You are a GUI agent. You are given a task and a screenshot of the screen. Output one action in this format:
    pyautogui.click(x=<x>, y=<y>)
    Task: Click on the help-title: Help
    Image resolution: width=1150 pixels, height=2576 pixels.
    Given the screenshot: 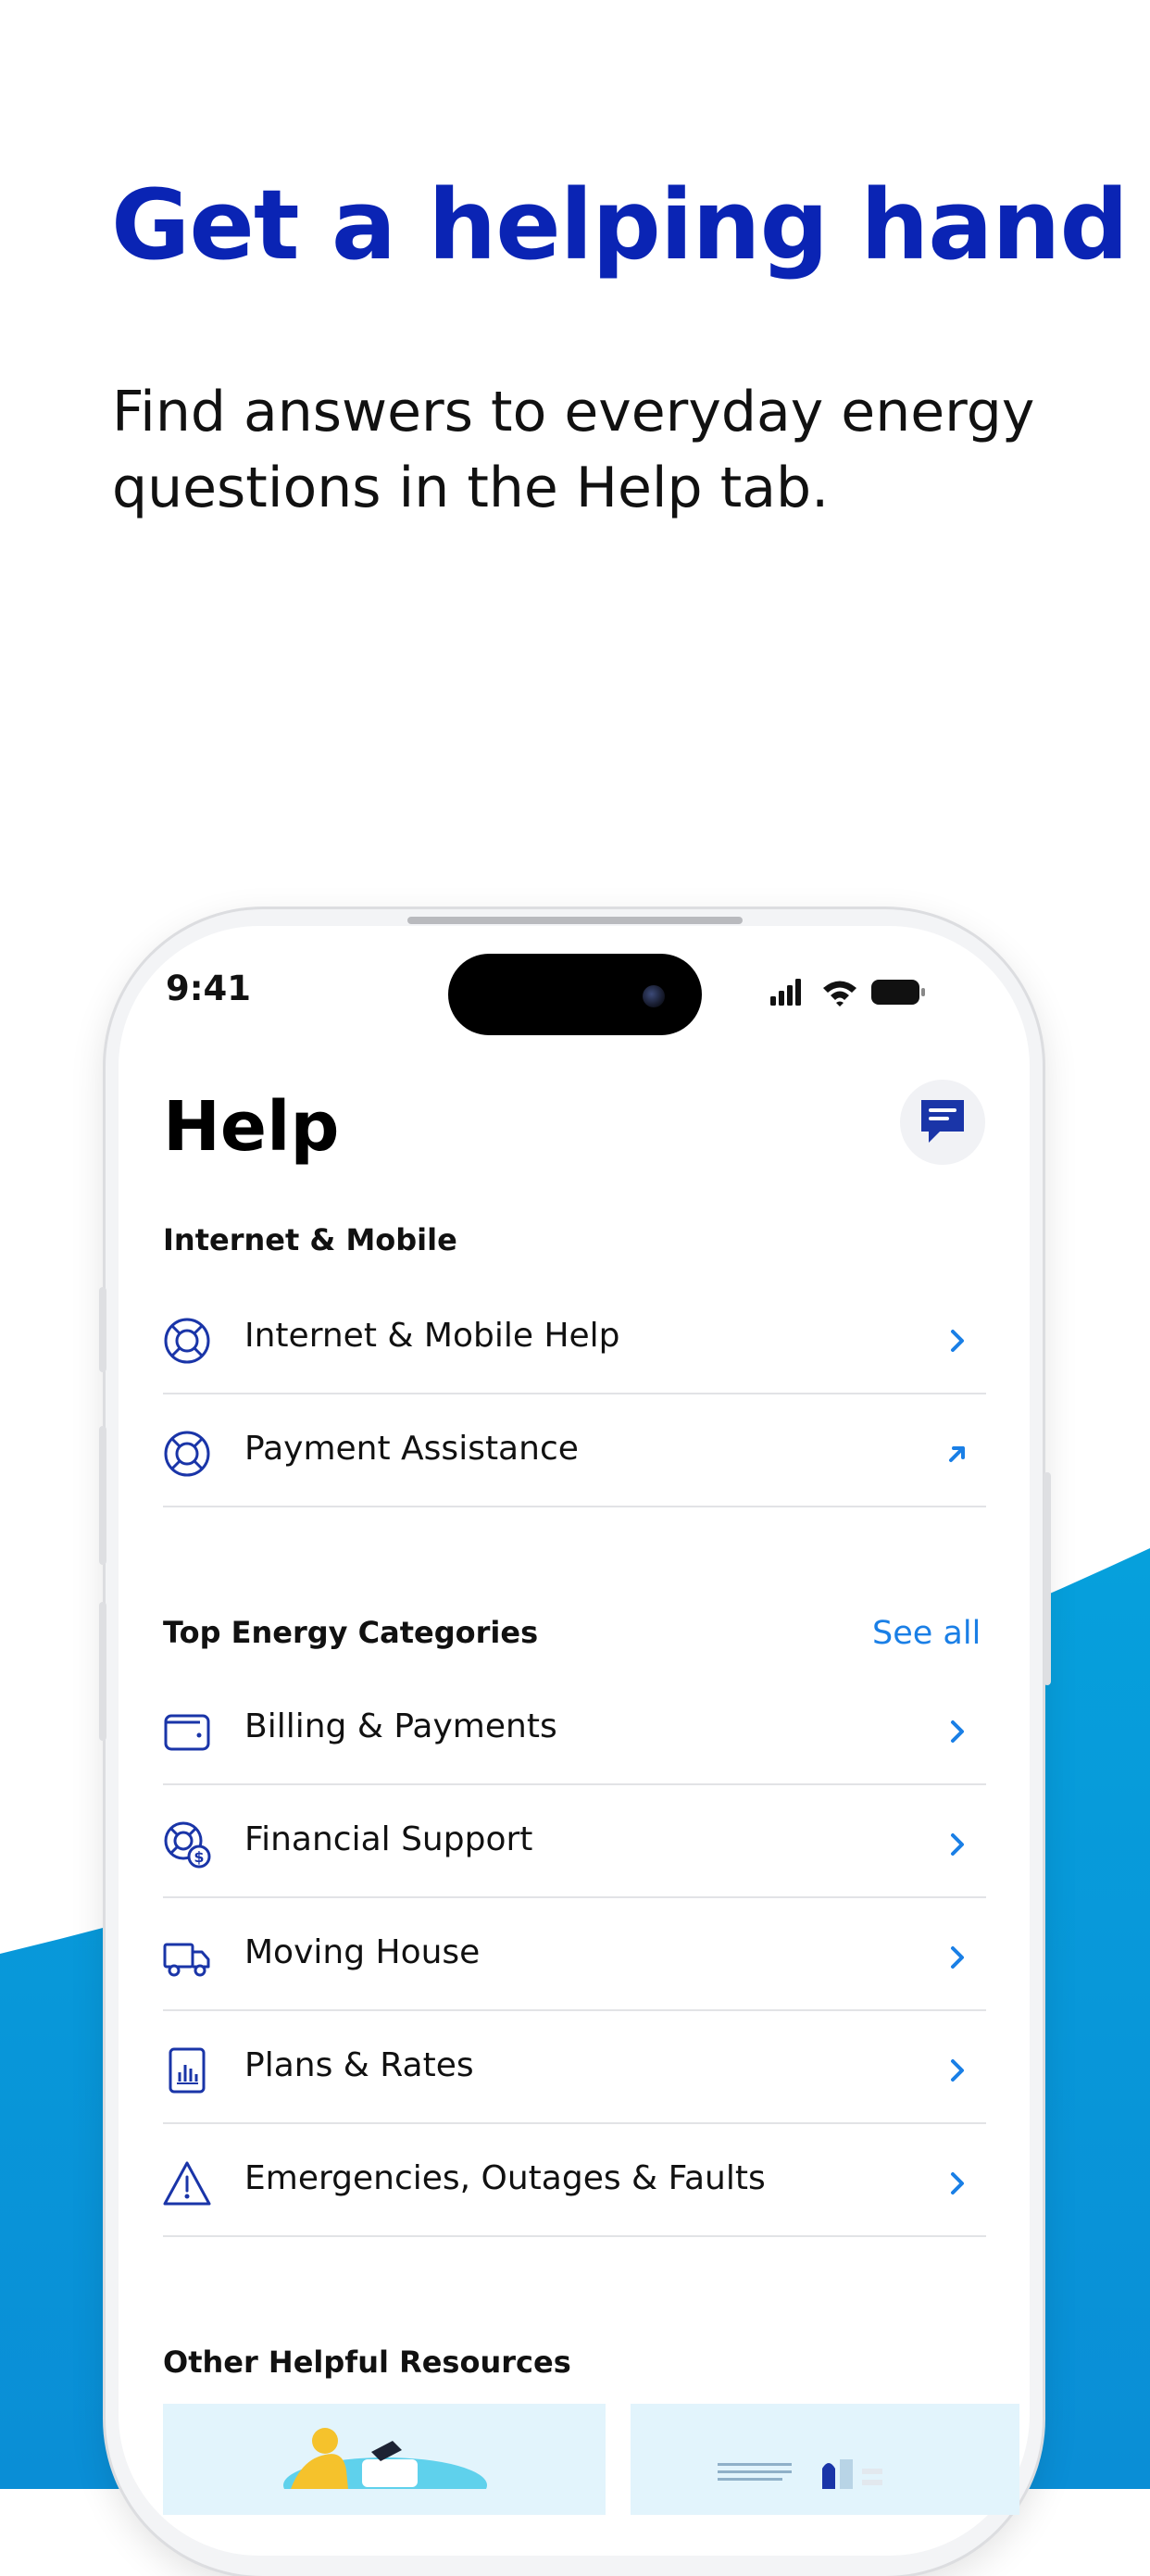 What is the action you would take?
    pyautogui.click(x=251, y=1127)
    